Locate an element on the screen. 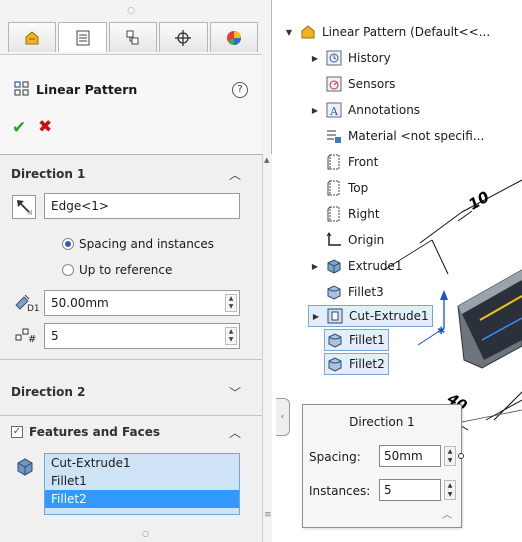  direction2-header: Direction 2 ﹀ is located at coordinates (128, 392).